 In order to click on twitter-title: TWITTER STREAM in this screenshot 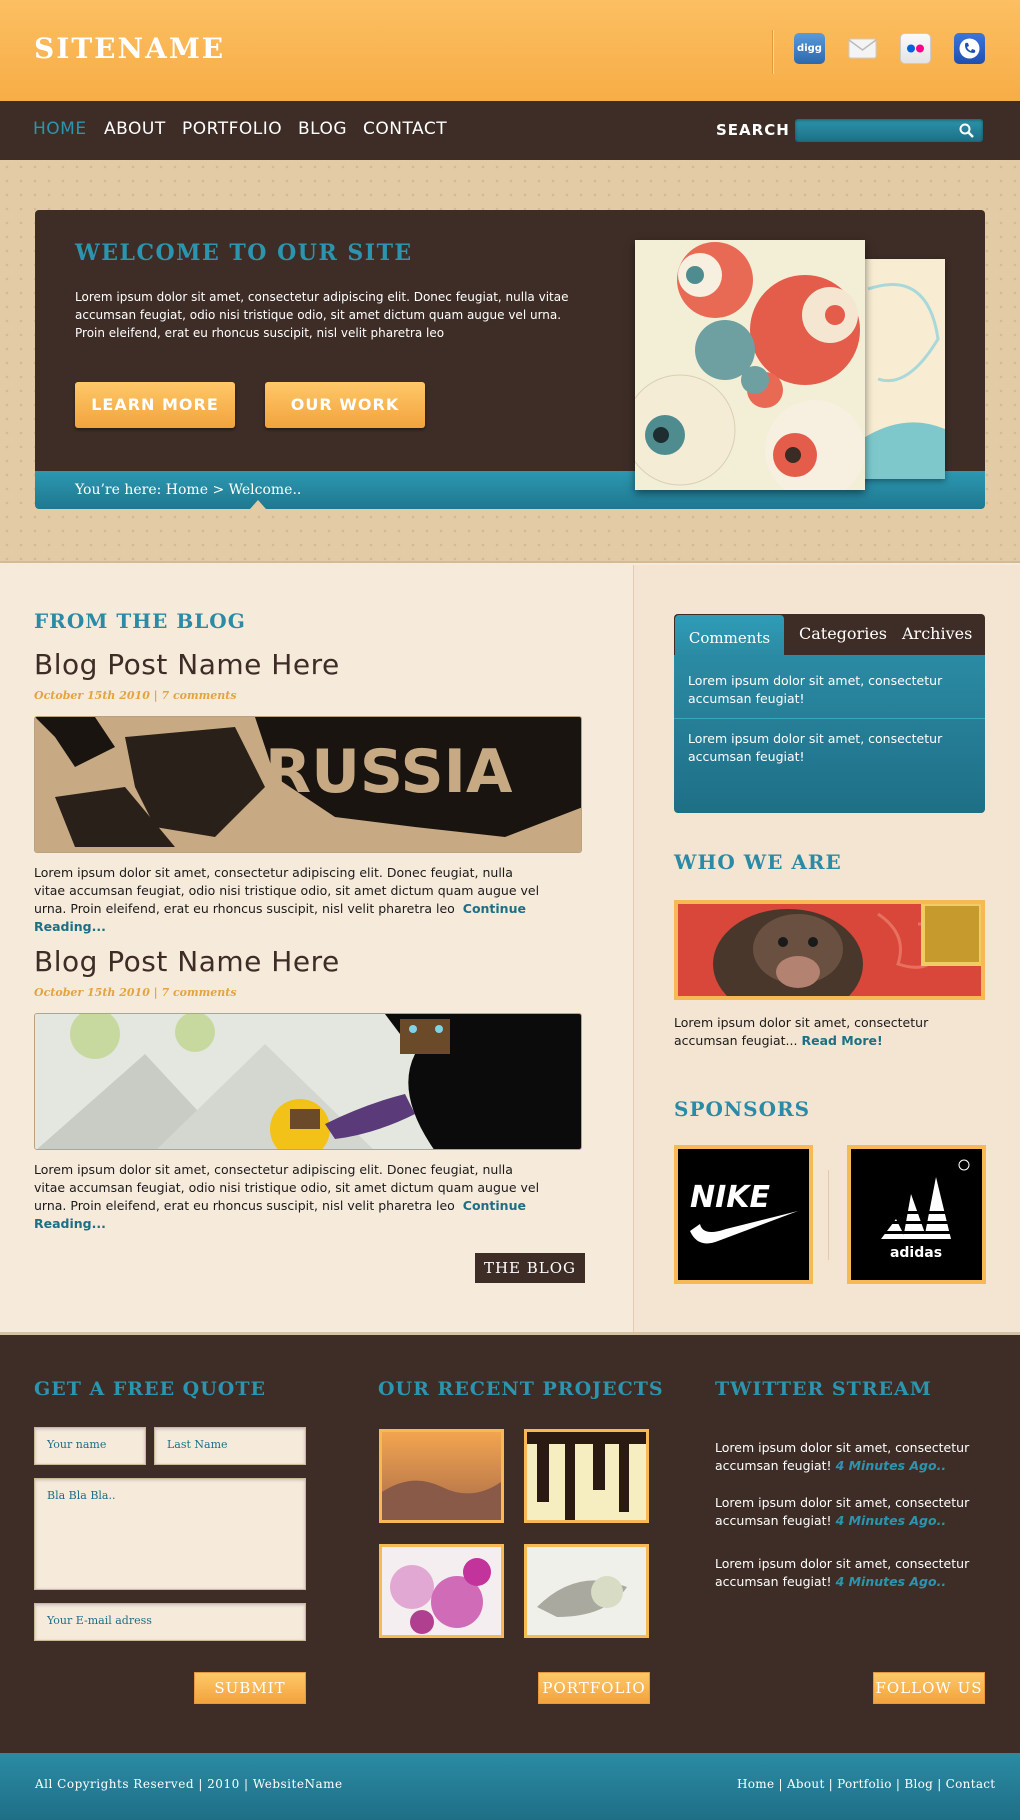, I will do `click(823, 1389)`.